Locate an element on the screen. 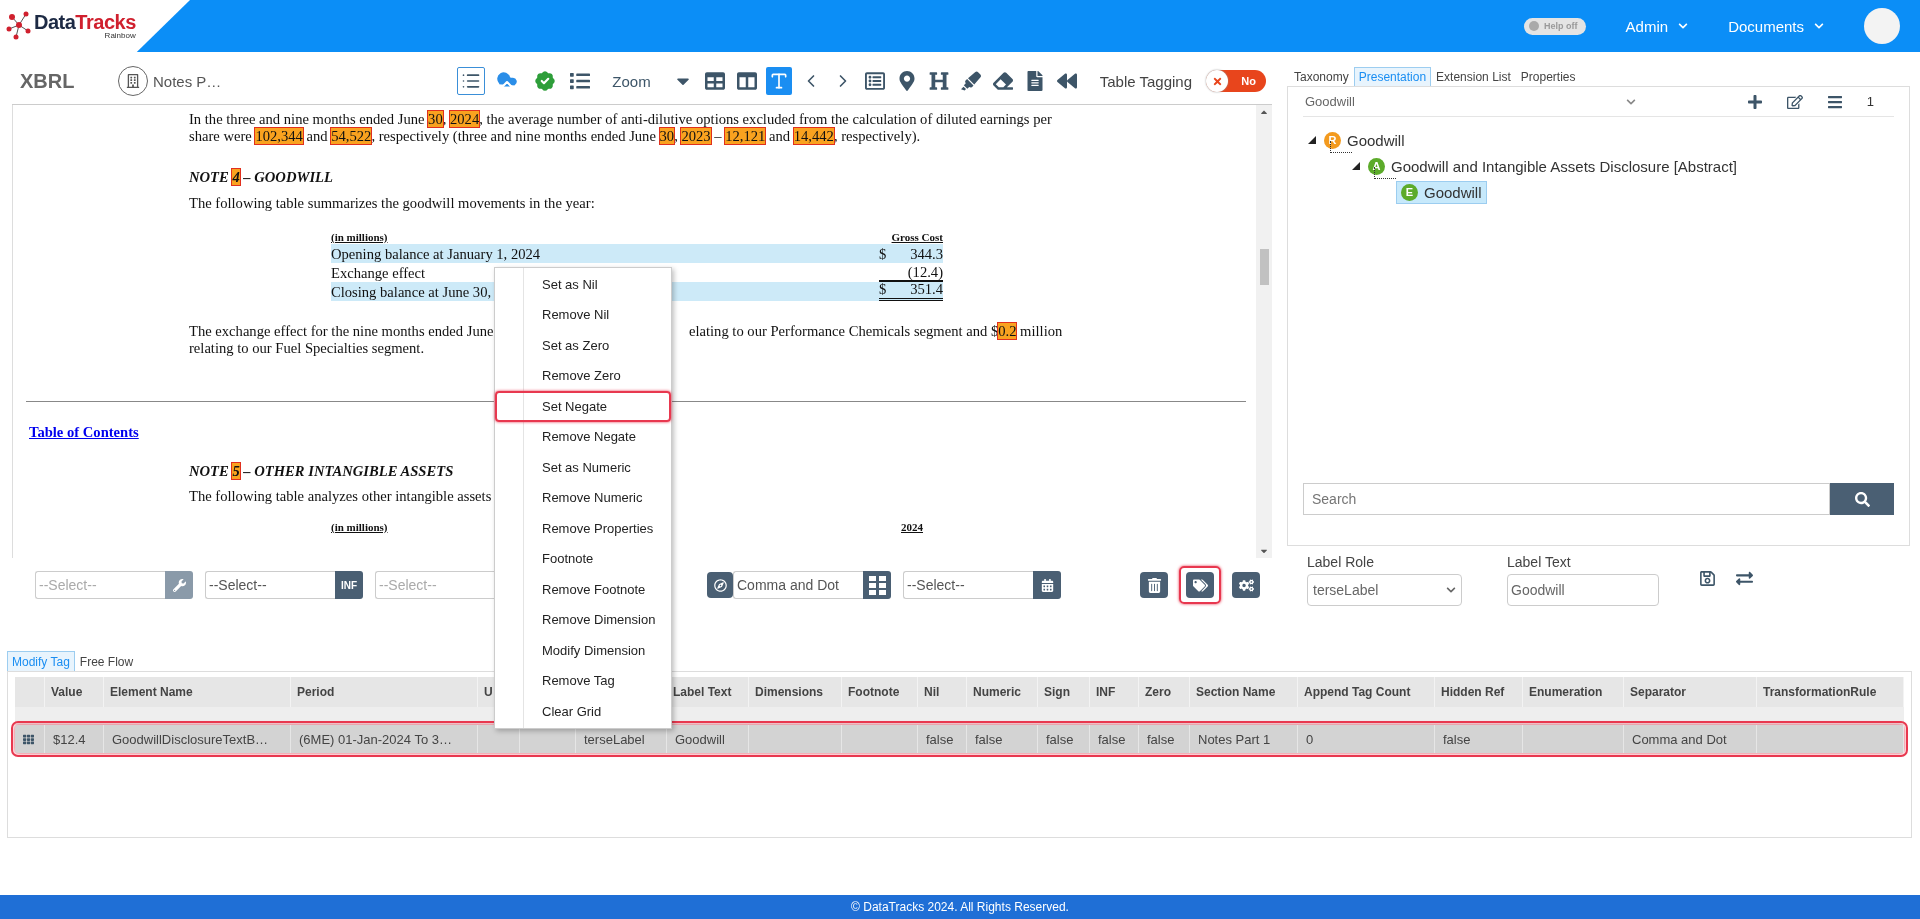 The height and width of the screenshot is (919, 1920). menu-item: Remove Dimension is located at coordinates (583, 619).